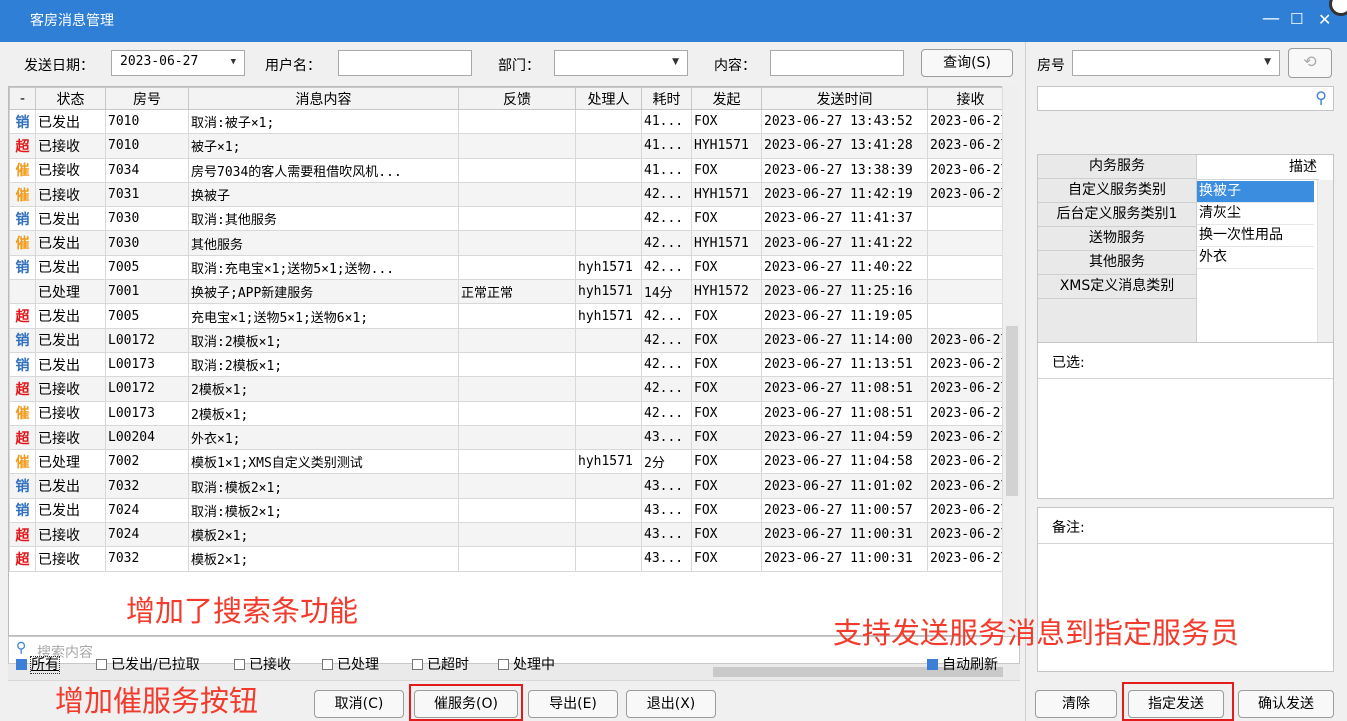  I want to click on room-search-input: ⚲, so click(1185, 98).